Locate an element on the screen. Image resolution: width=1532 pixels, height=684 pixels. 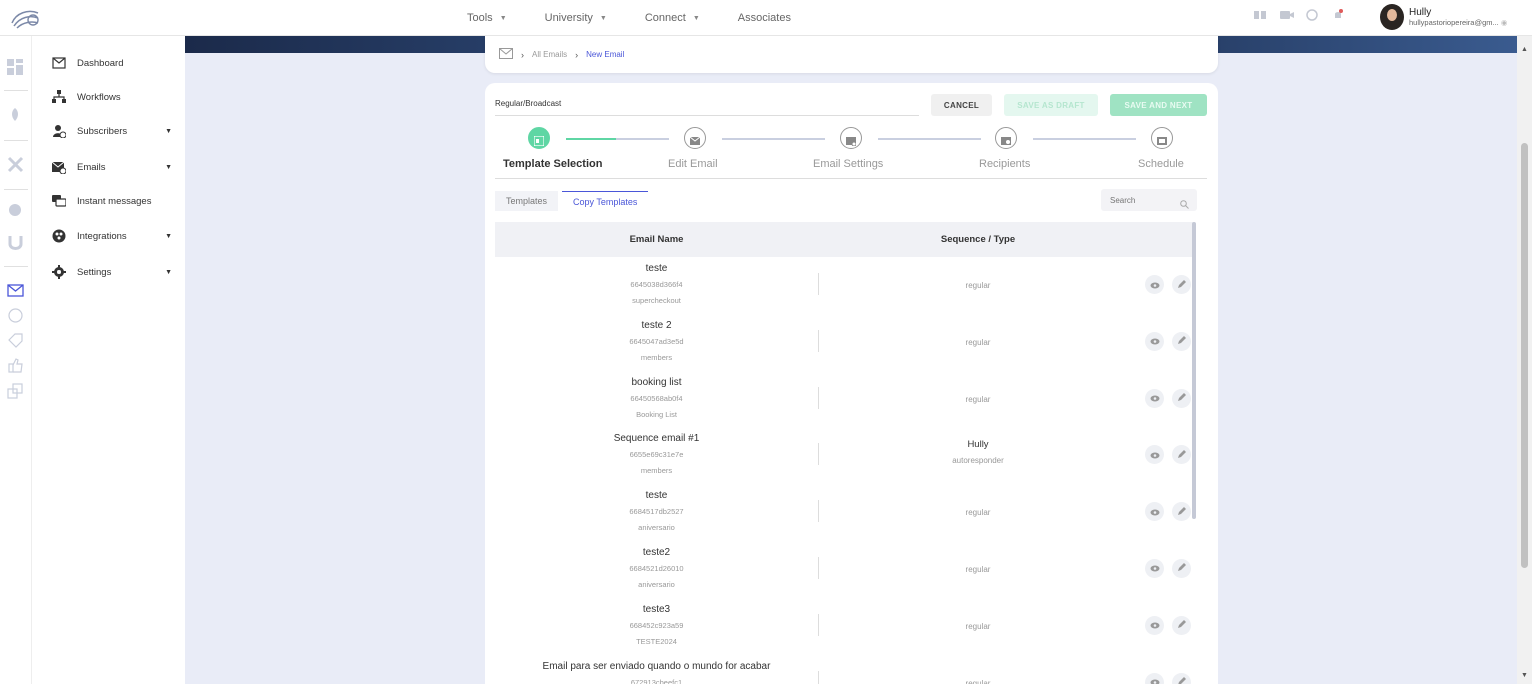
gear-icon is located at coordinates (59, 272).